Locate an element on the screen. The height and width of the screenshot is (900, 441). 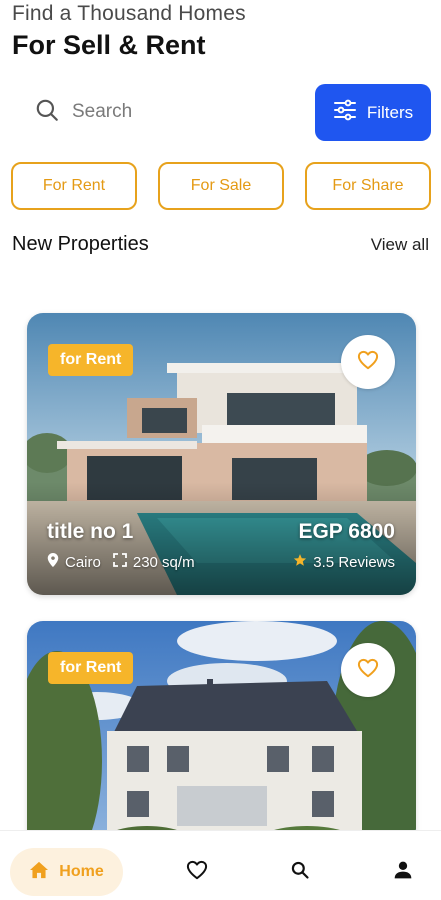
sliders-icon is located at coordinates (345, 112).